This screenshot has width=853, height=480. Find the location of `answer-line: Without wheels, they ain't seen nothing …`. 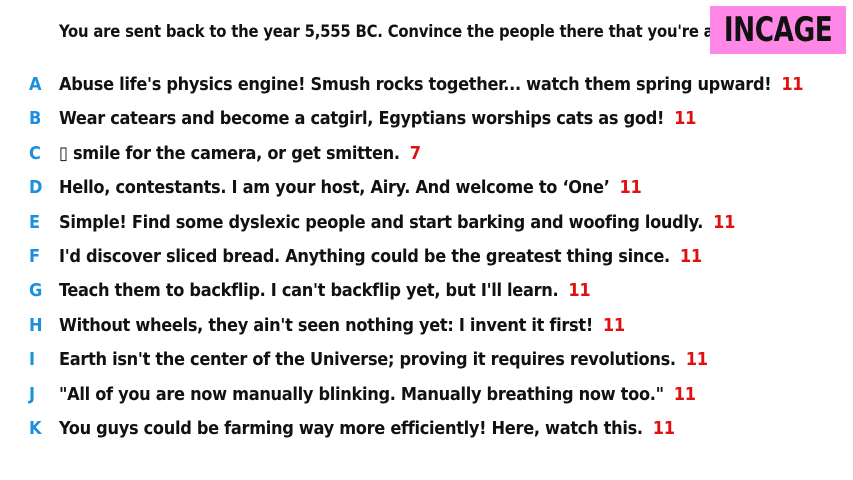

answer-line: Without wheels, they ain't seen nothing … is located at coordinates (342, 325).